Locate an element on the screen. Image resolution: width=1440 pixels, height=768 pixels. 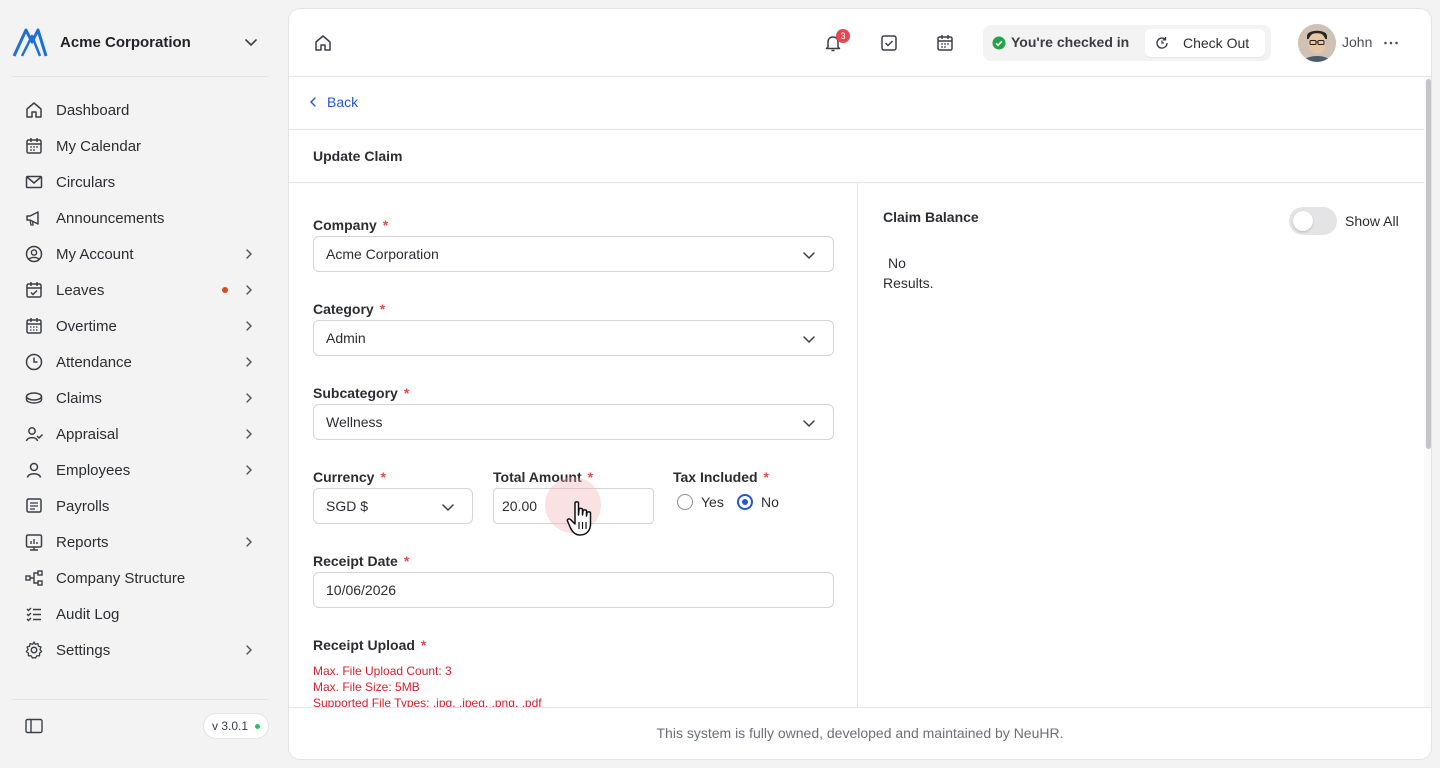
subcategory-label-text: Subcategory is located at coordinates (355, 393).